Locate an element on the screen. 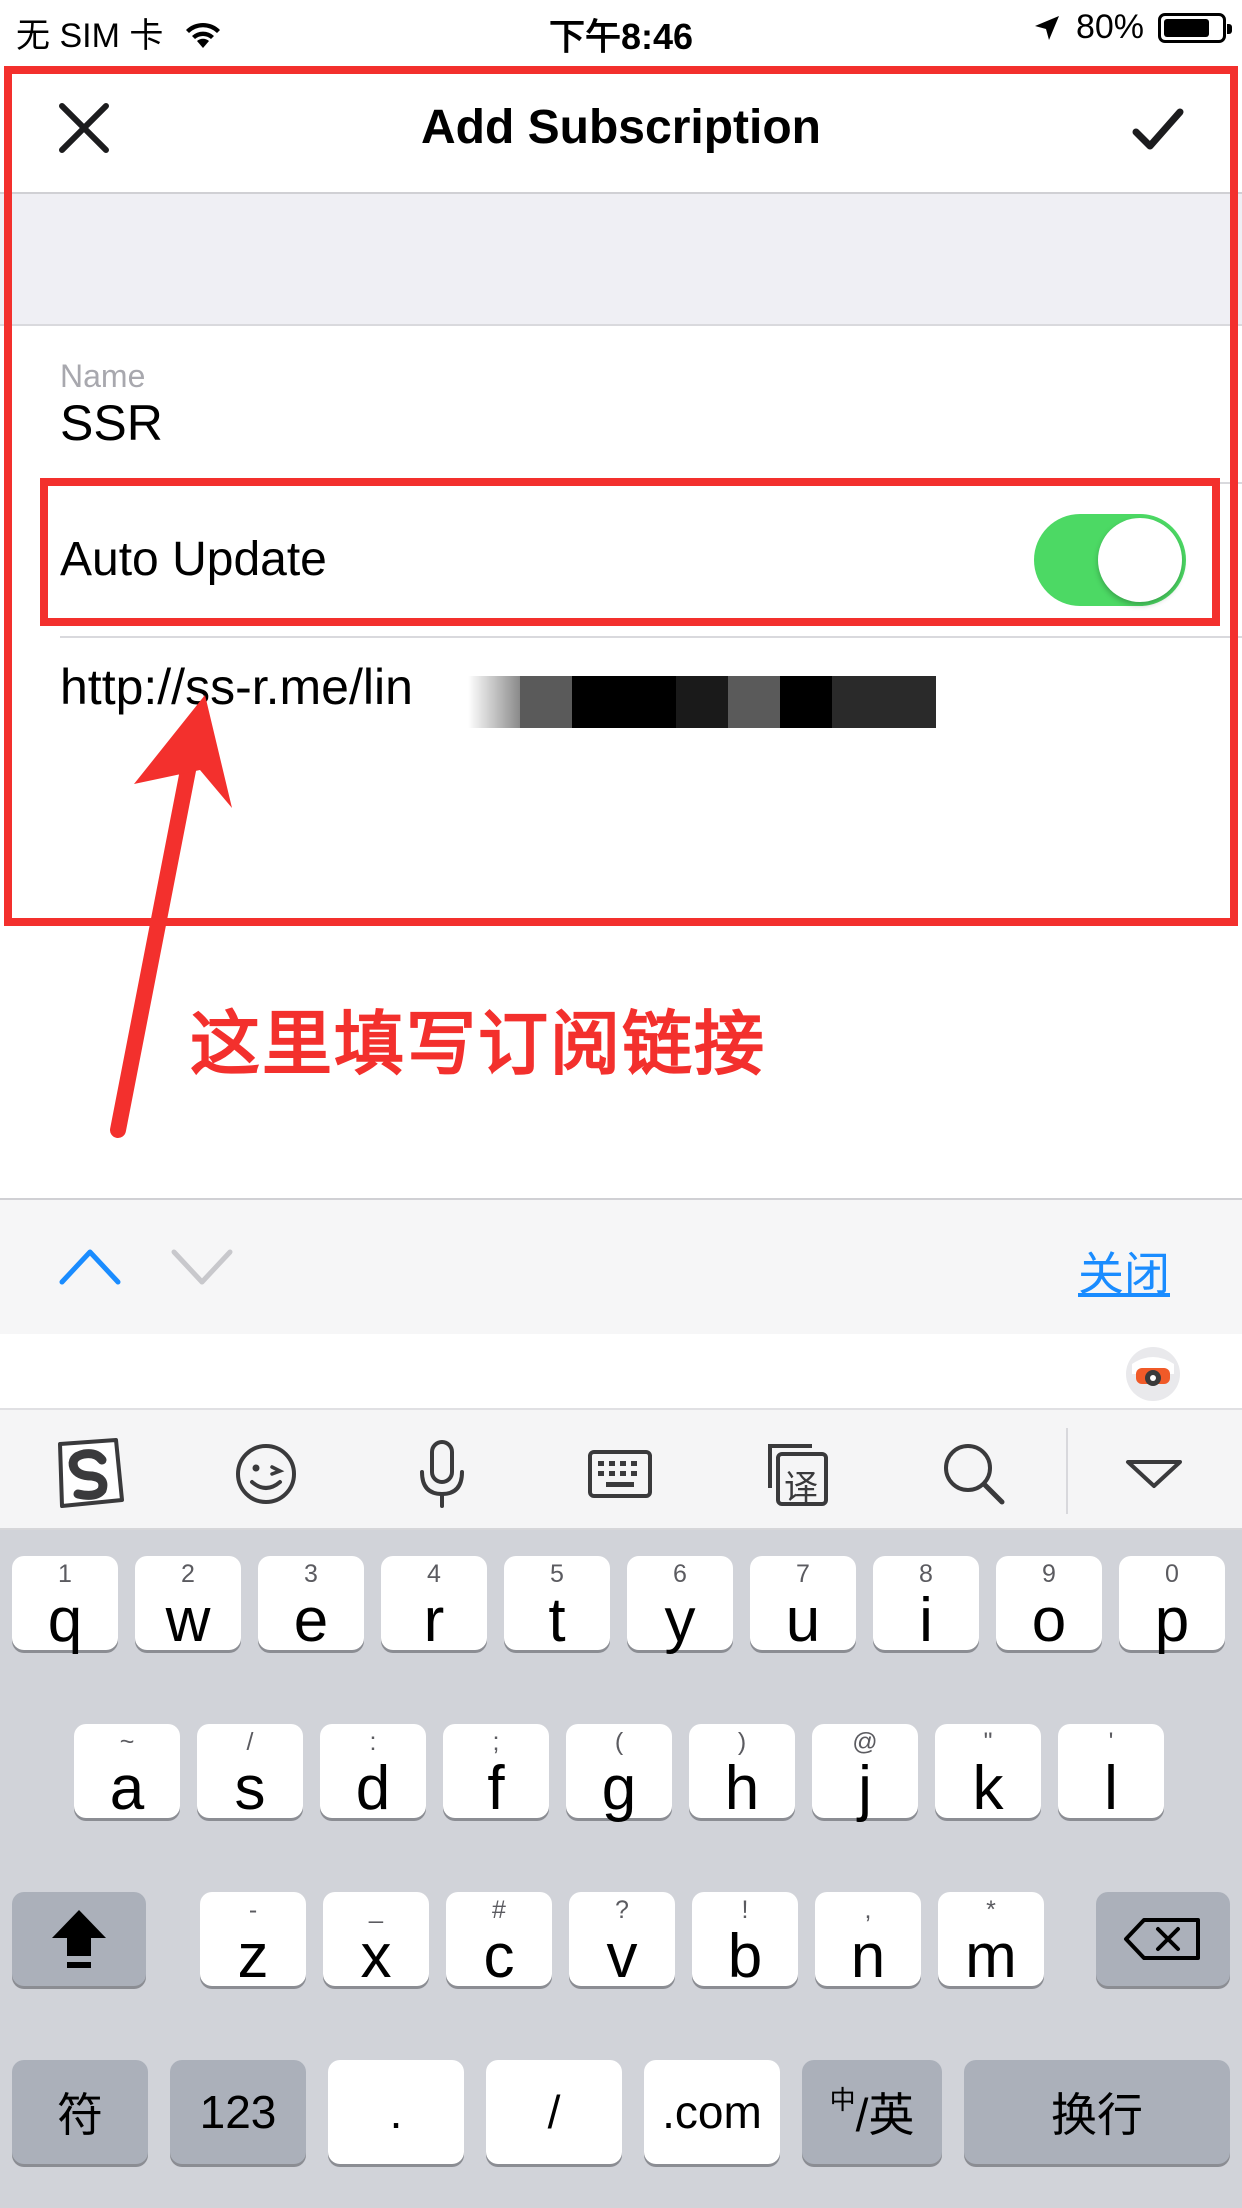 The height and width of the screenshot is (2208, 1242). mascot-icon is located at coordinates (1153, 1373).